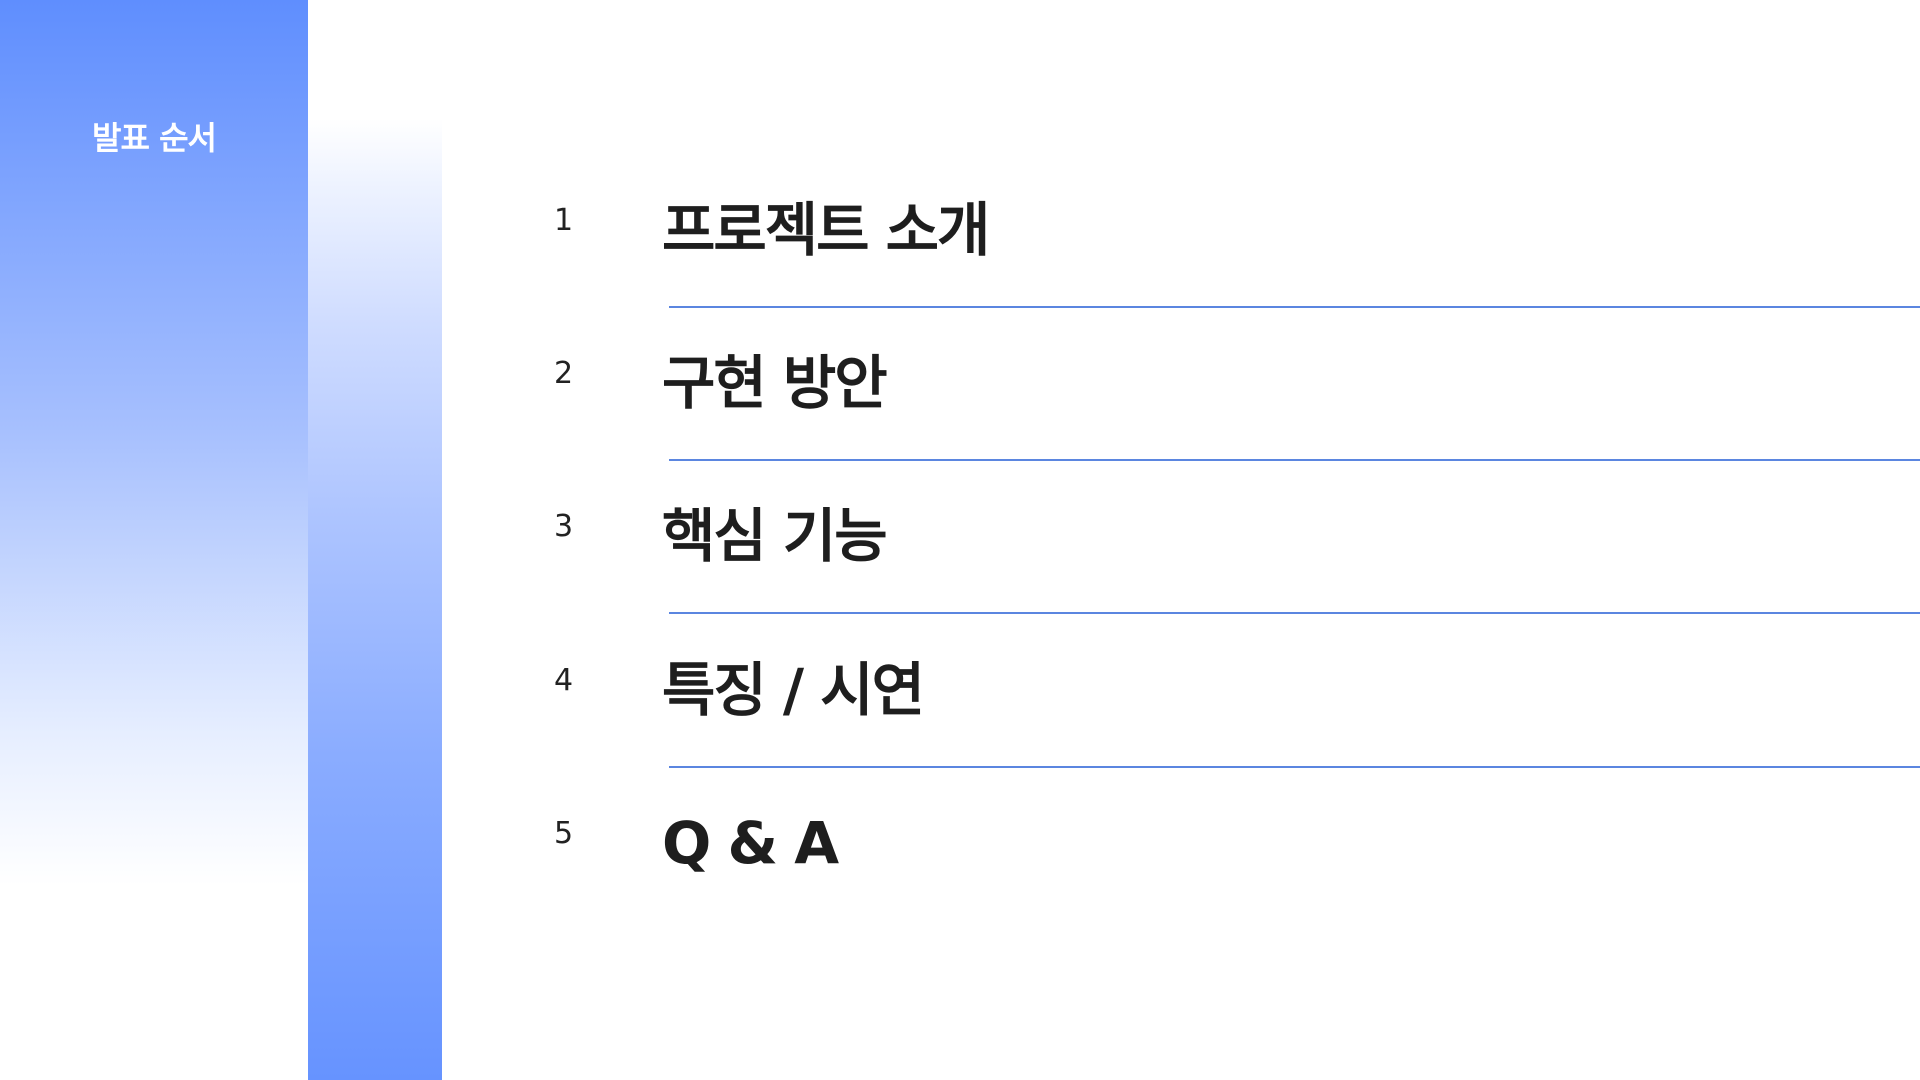  I want to click on agenda-item-1: 1 프로젝트 소개, so click(1181, 276).